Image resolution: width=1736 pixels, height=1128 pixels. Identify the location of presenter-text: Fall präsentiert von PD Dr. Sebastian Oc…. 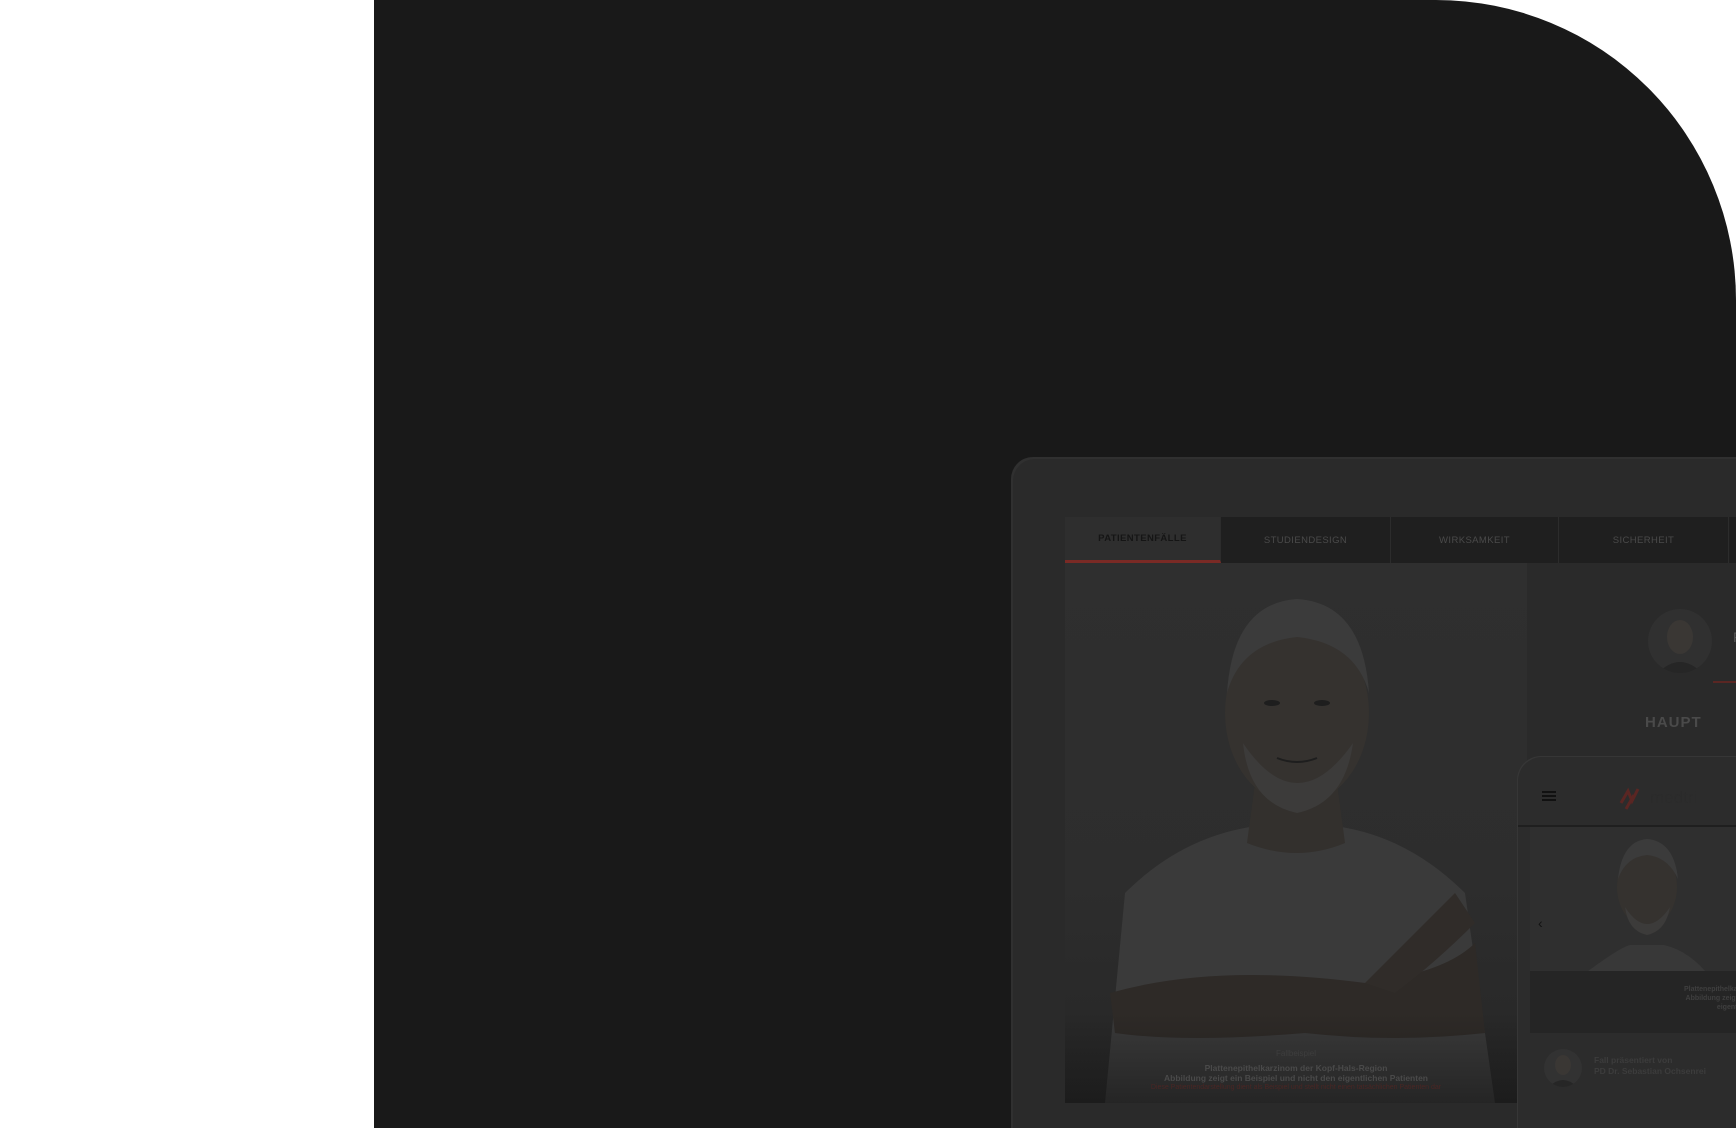
(1650, 1066).